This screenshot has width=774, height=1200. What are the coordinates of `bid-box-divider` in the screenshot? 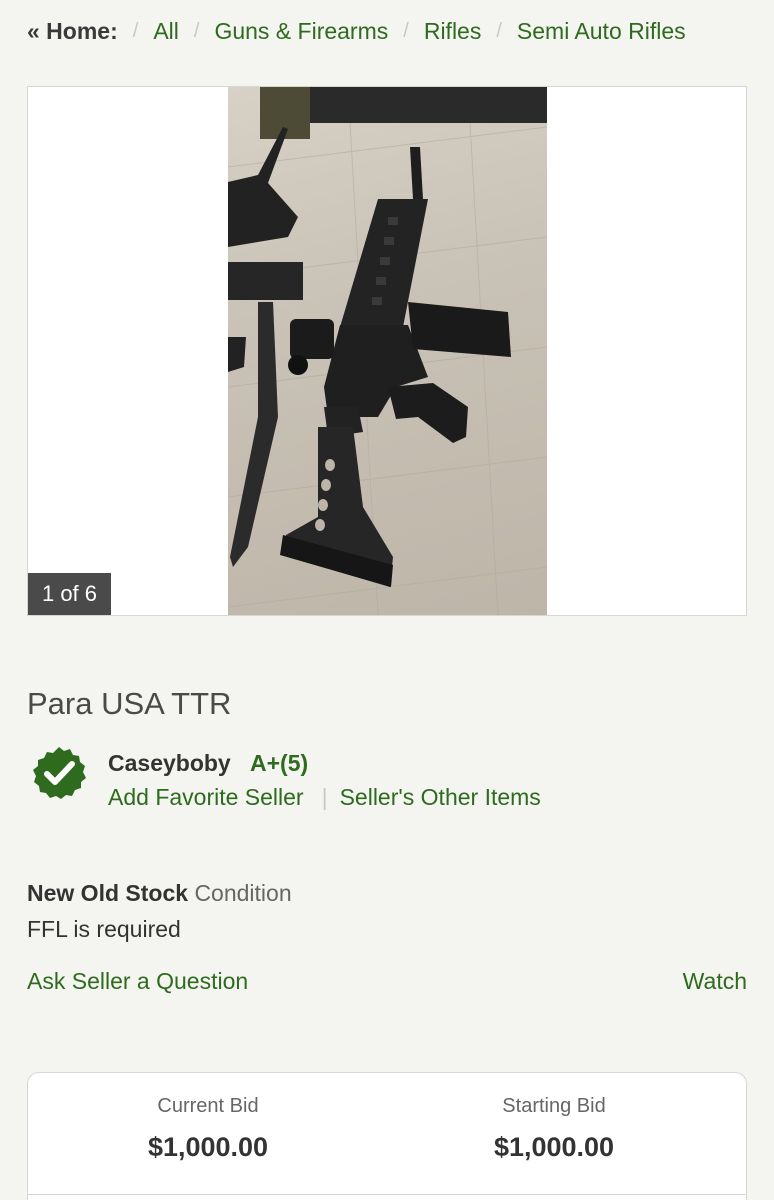 It's located at (387, 1194).